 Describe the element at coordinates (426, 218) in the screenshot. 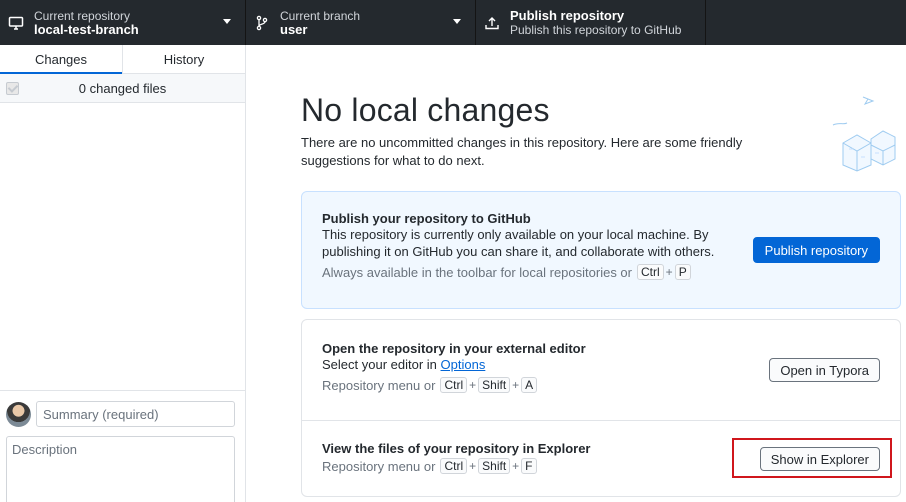

I see `publish-card-title: Publish your repository to GitHub` at that location.